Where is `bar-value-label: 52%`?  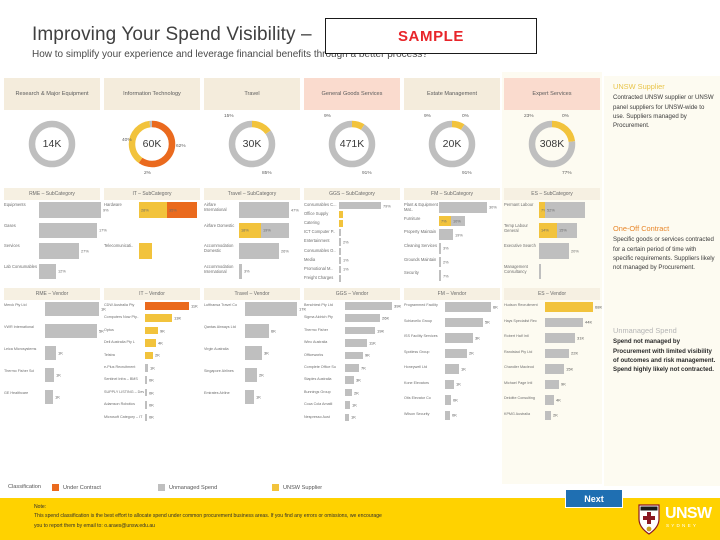
bar-value-label: 52% is located at coordinates (551, 210).